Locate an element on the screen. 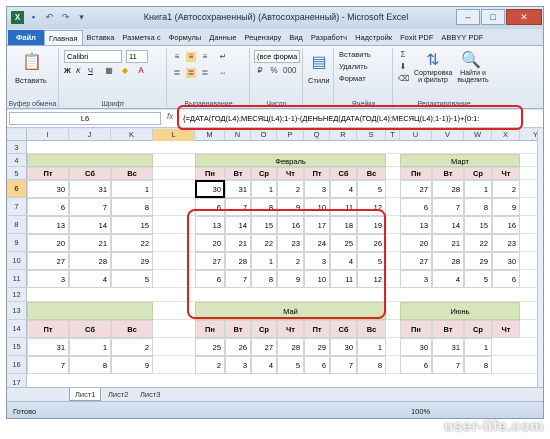 This screenshot has width=550, height=439. minimize-button: – is located at coordinates (468, 17).